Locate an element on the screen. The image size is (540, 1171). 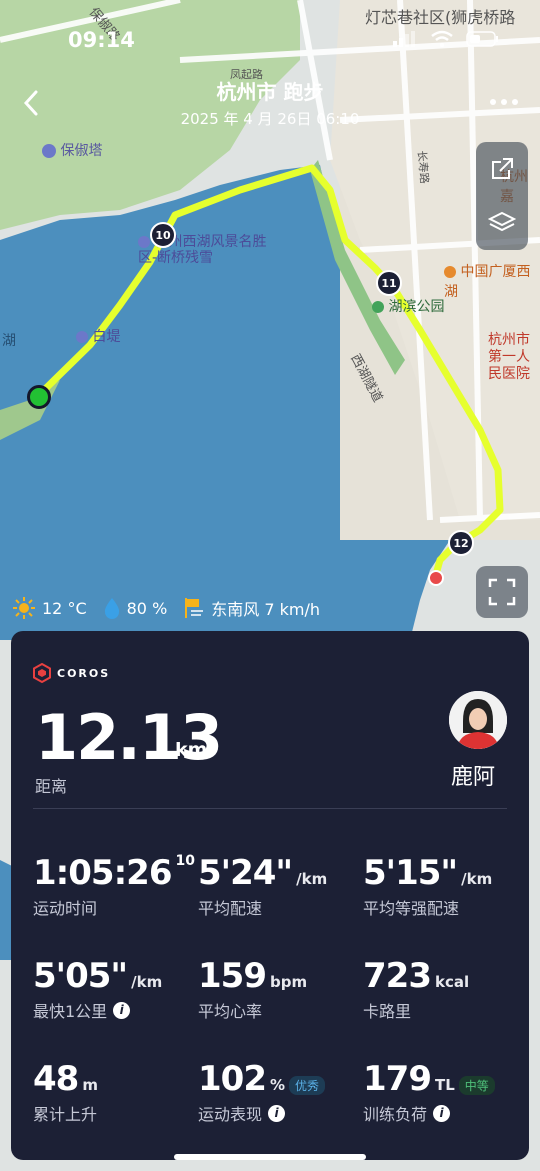
stat-fastest-km: 5'05"/km 最快1公里 i is located at coordinates (97, 989).